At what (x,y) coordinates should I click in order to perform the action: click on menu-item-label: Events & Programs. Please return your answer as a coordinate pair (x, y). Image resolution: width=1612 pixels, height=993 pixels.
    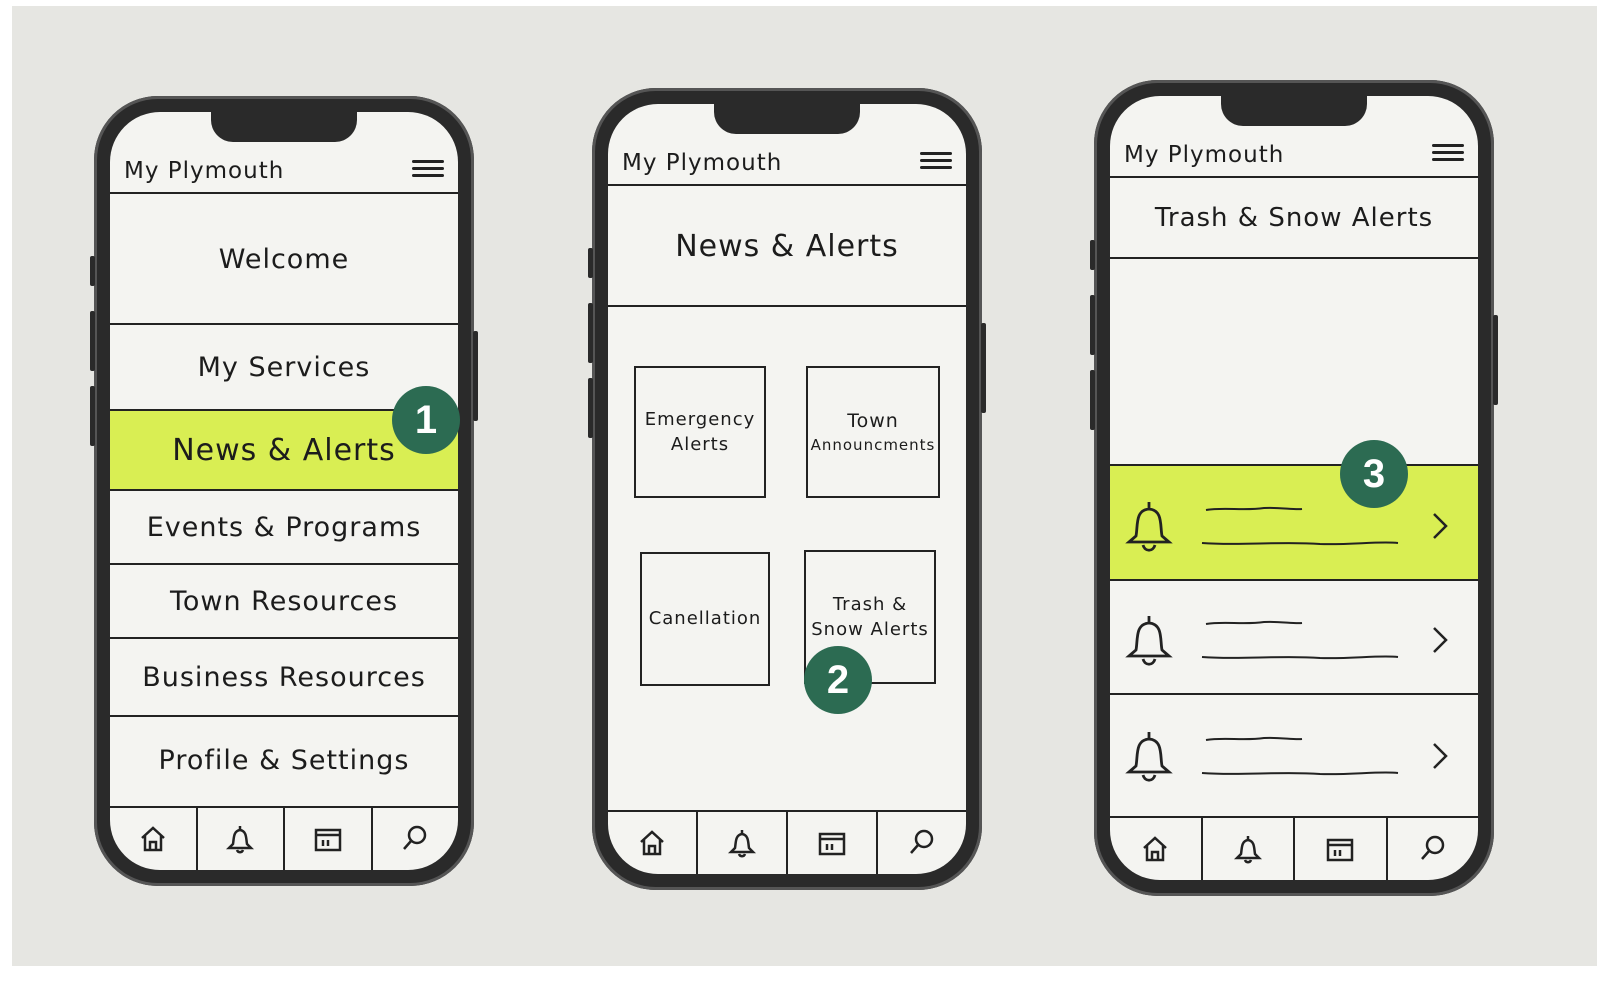
    Looking at the image, I should click on (284, 527).